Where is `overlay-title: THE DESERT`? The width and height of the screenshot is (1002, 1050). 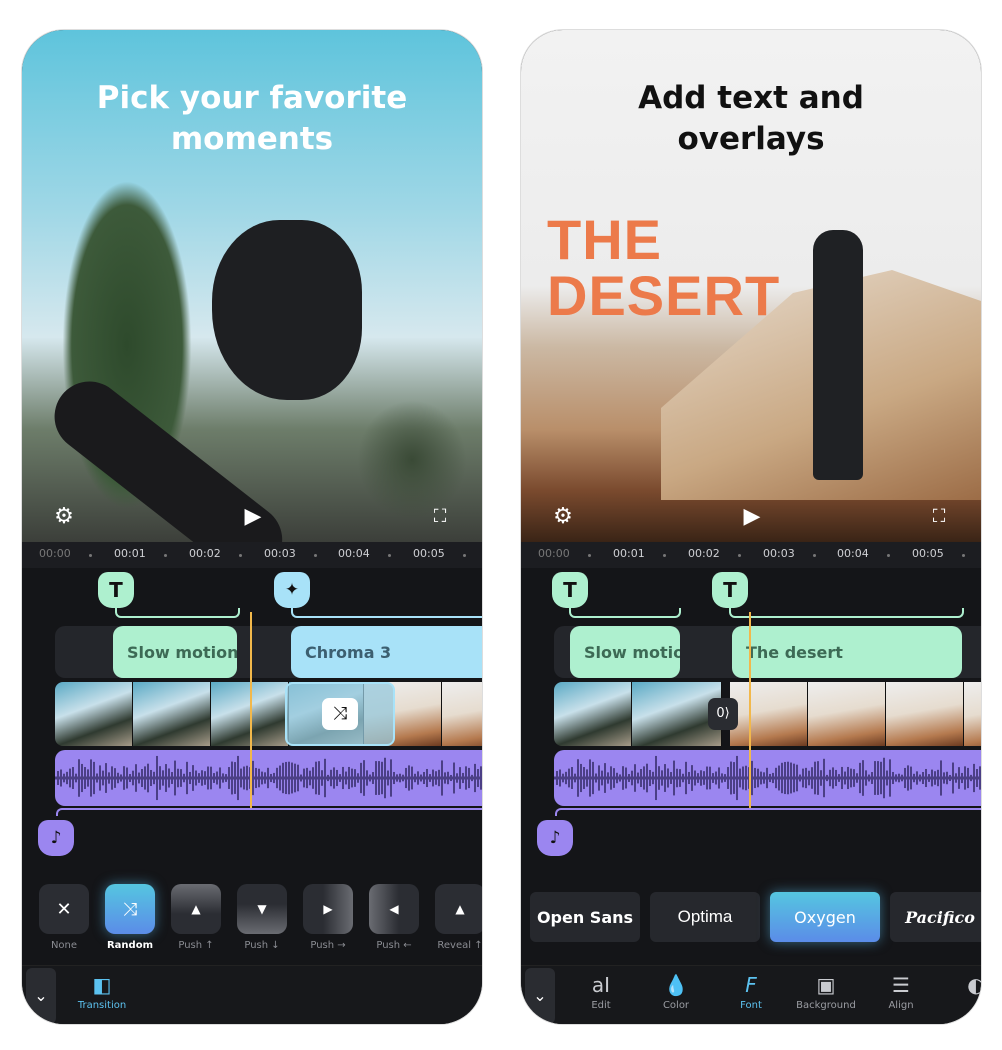 overlay-title: THE DESERT is located at coordinates (663, 268).